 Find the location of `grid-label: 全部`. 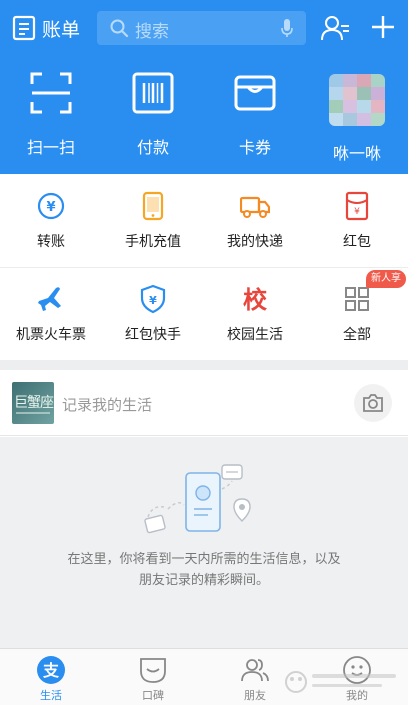

grid-label: 全部 is located at coordinates (357, 335).